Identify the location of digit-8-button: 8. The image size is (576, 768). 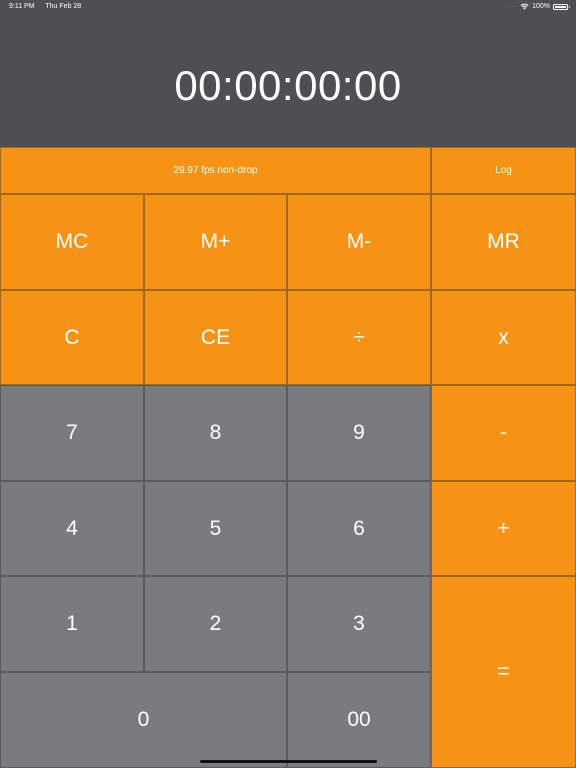
(215, 433).